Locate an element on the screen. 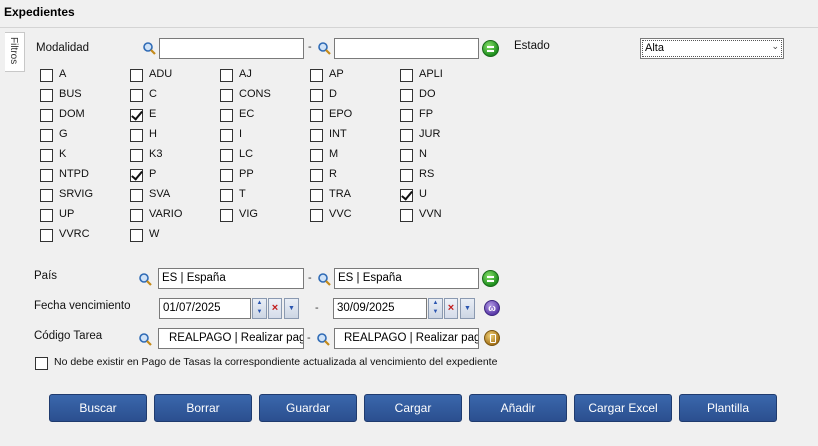 The height and width of the screenshot is (446, 818). fecha-from-input: 01/07/2025 is located at coordinates (205, 308).